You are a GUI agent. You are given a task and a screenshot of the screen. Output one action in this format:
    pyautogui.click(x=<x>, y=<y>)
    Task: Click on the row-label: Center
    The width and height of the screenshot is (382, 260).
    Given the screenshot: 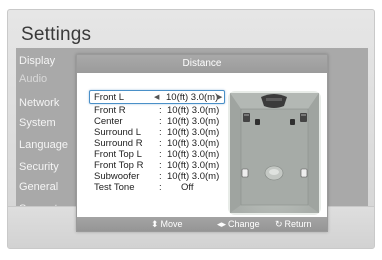 What is the action you would take?
    pyautogui.click(x=108, y=121)
    